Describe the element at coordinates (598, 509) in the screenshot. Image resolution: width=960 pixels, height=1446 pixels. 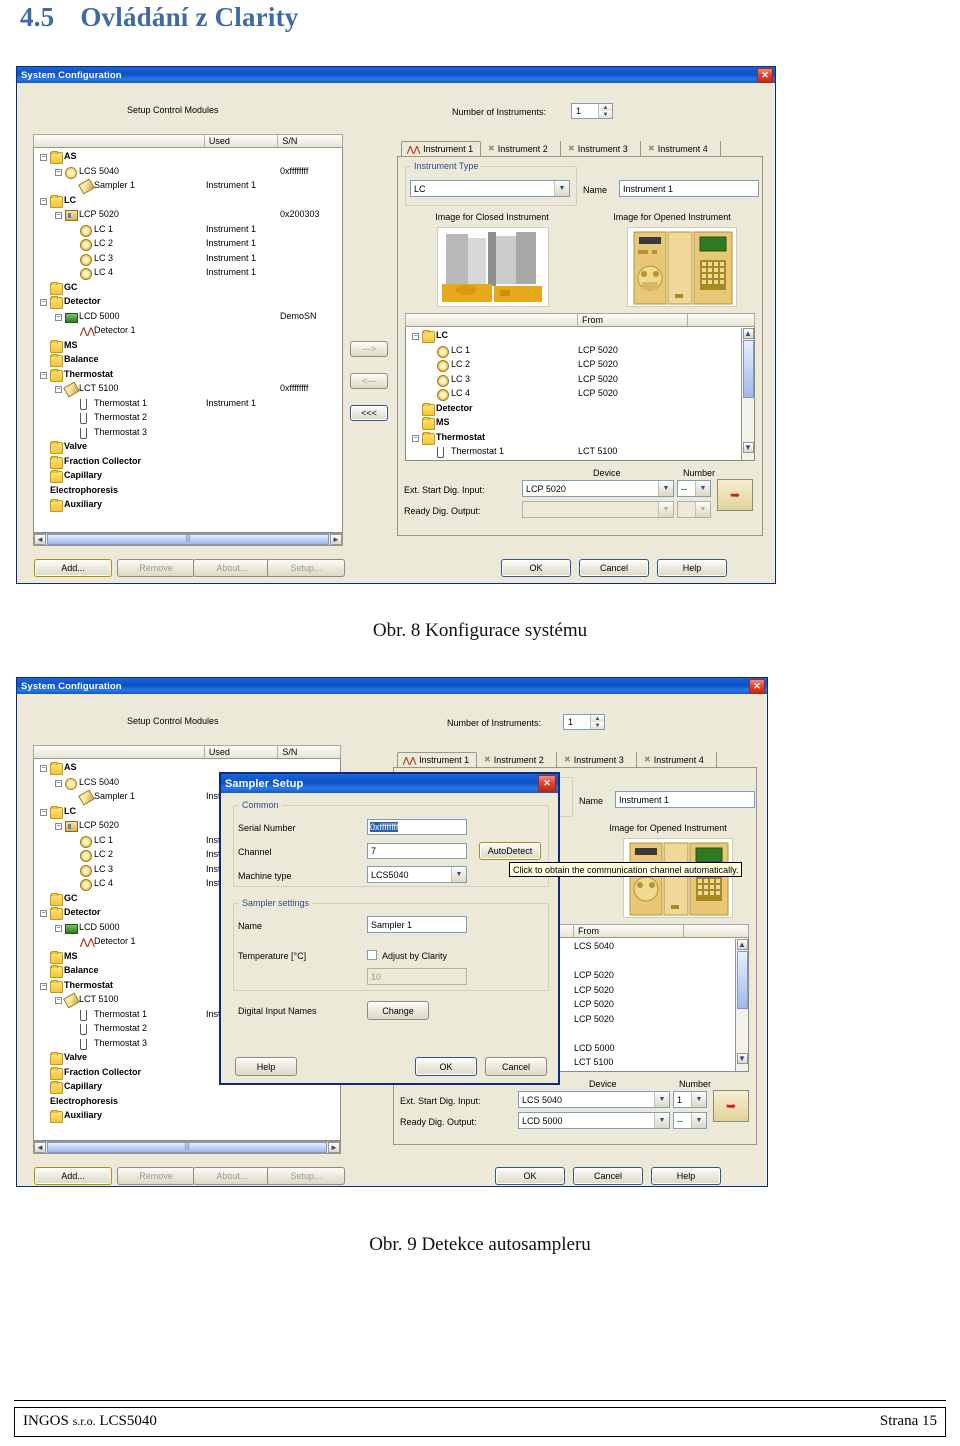
I see `ready-out-device-combo: ▼` at that location.